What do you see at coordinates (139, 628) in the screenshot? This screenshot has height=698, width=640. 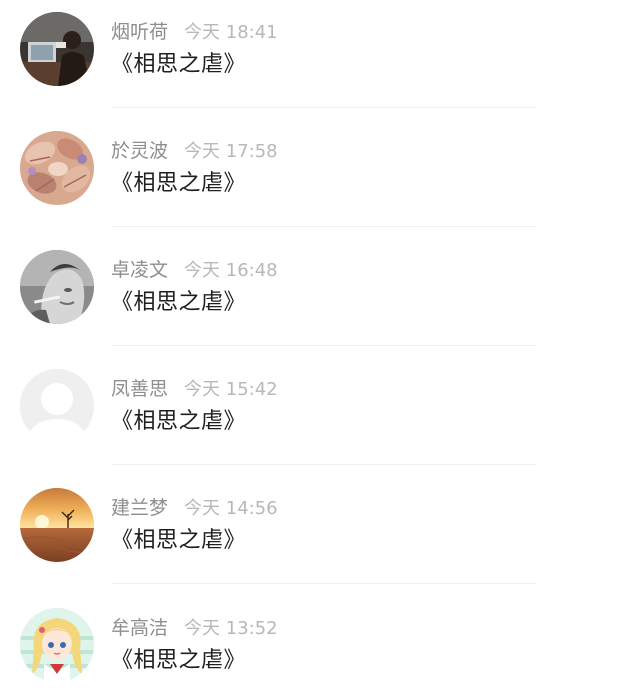 I see `user-name: 牟高洁` at bounding box center [139, 628].